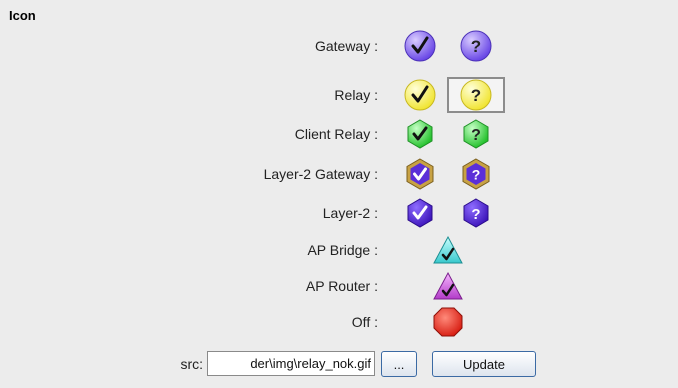 This screenshot has width=678, height=388. What do you see at coordinates (291, 363) in the screenshot?
I see `src-path-input` at bounding box center [291, 363].